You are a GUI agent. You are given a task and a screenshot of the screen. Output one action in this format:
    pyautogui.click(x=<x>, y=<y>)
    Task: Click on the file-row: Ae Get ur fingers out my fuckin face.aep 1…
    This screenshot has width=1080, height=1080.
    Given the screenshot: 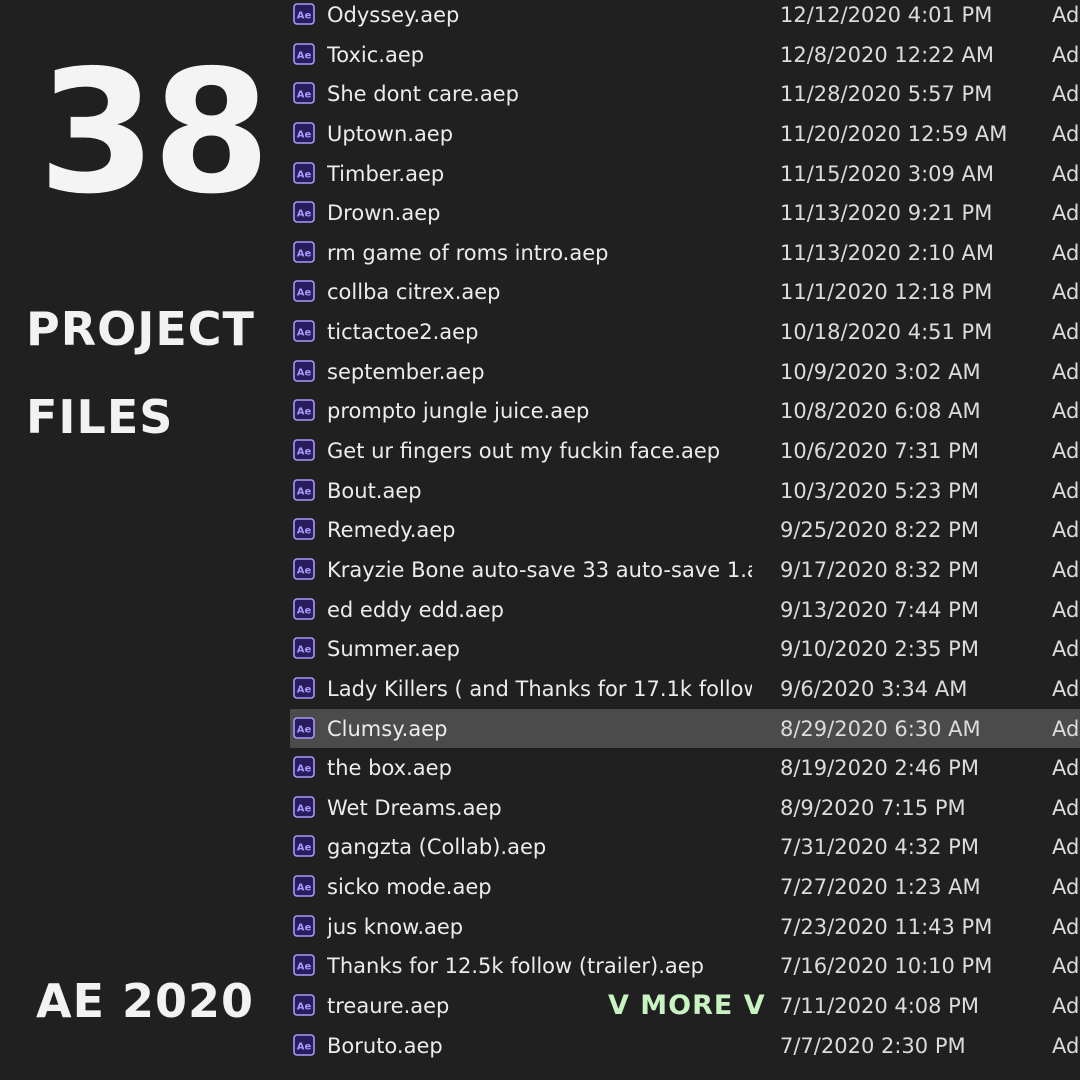 What is the action you would take?
    pyautogui.click(x=685, y=451)
    